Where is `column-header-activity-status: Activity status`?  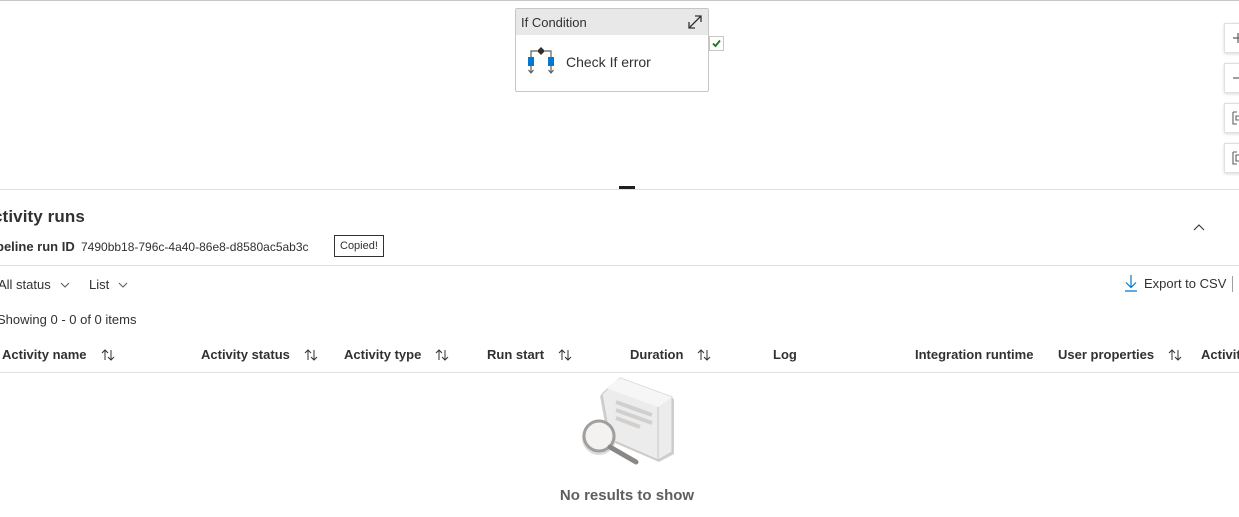 column-header-activity-status: Activity status is located at coordinates (259, 354).